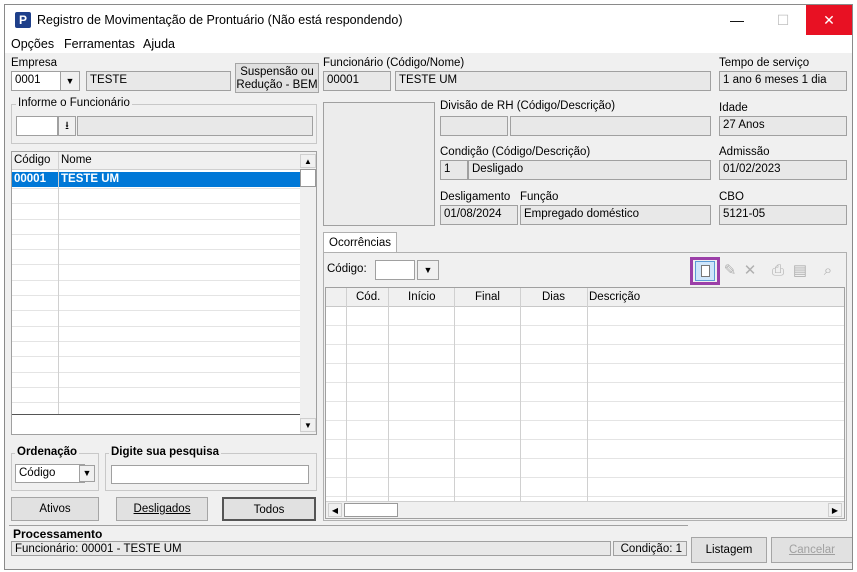 The width and height of the screenshot is (857, 572). Describe the element at coordinates (750, 271) in the screenshot. I see `delete-x-icon: ✕` at that location.